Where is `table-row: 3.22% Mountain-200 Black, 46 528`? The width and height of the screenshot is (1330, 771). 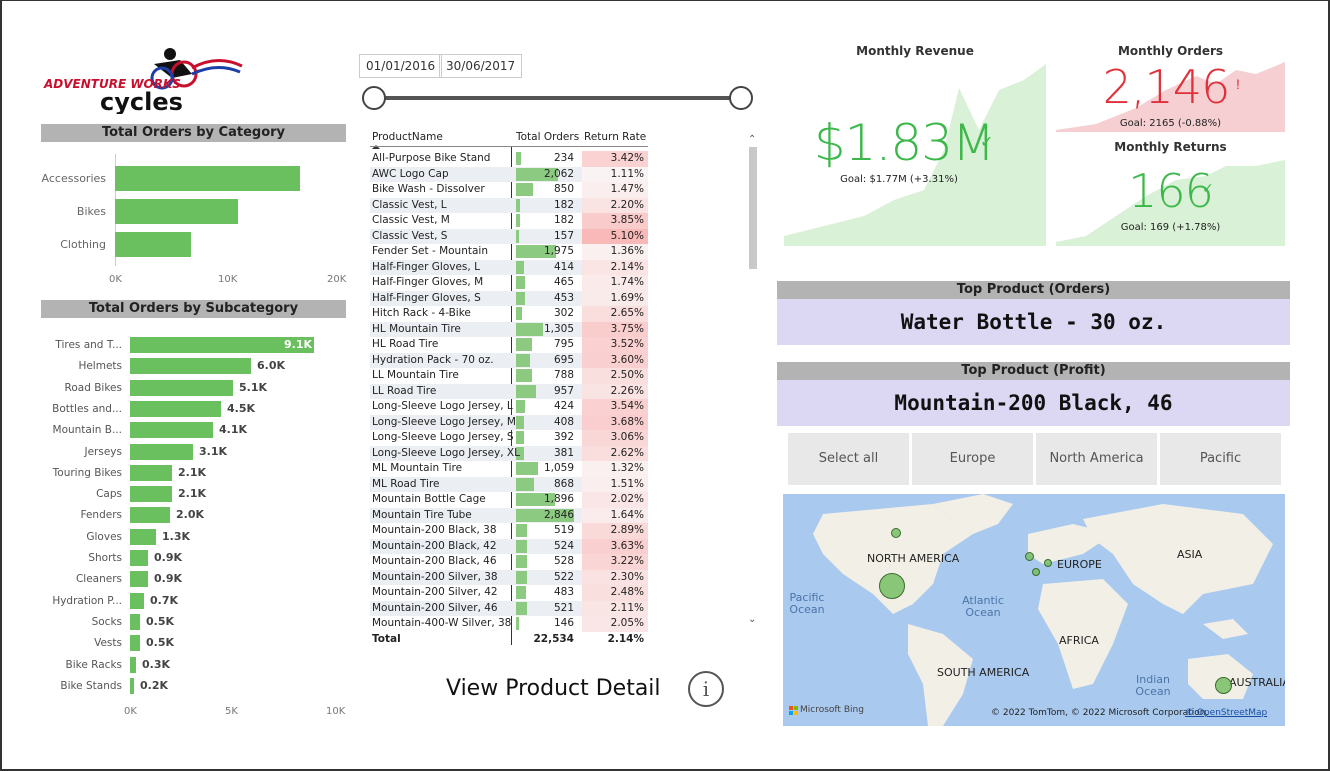
table-row: 3.22% Mountain-200 Black, 46 528 is located at coordinates (509, 562).